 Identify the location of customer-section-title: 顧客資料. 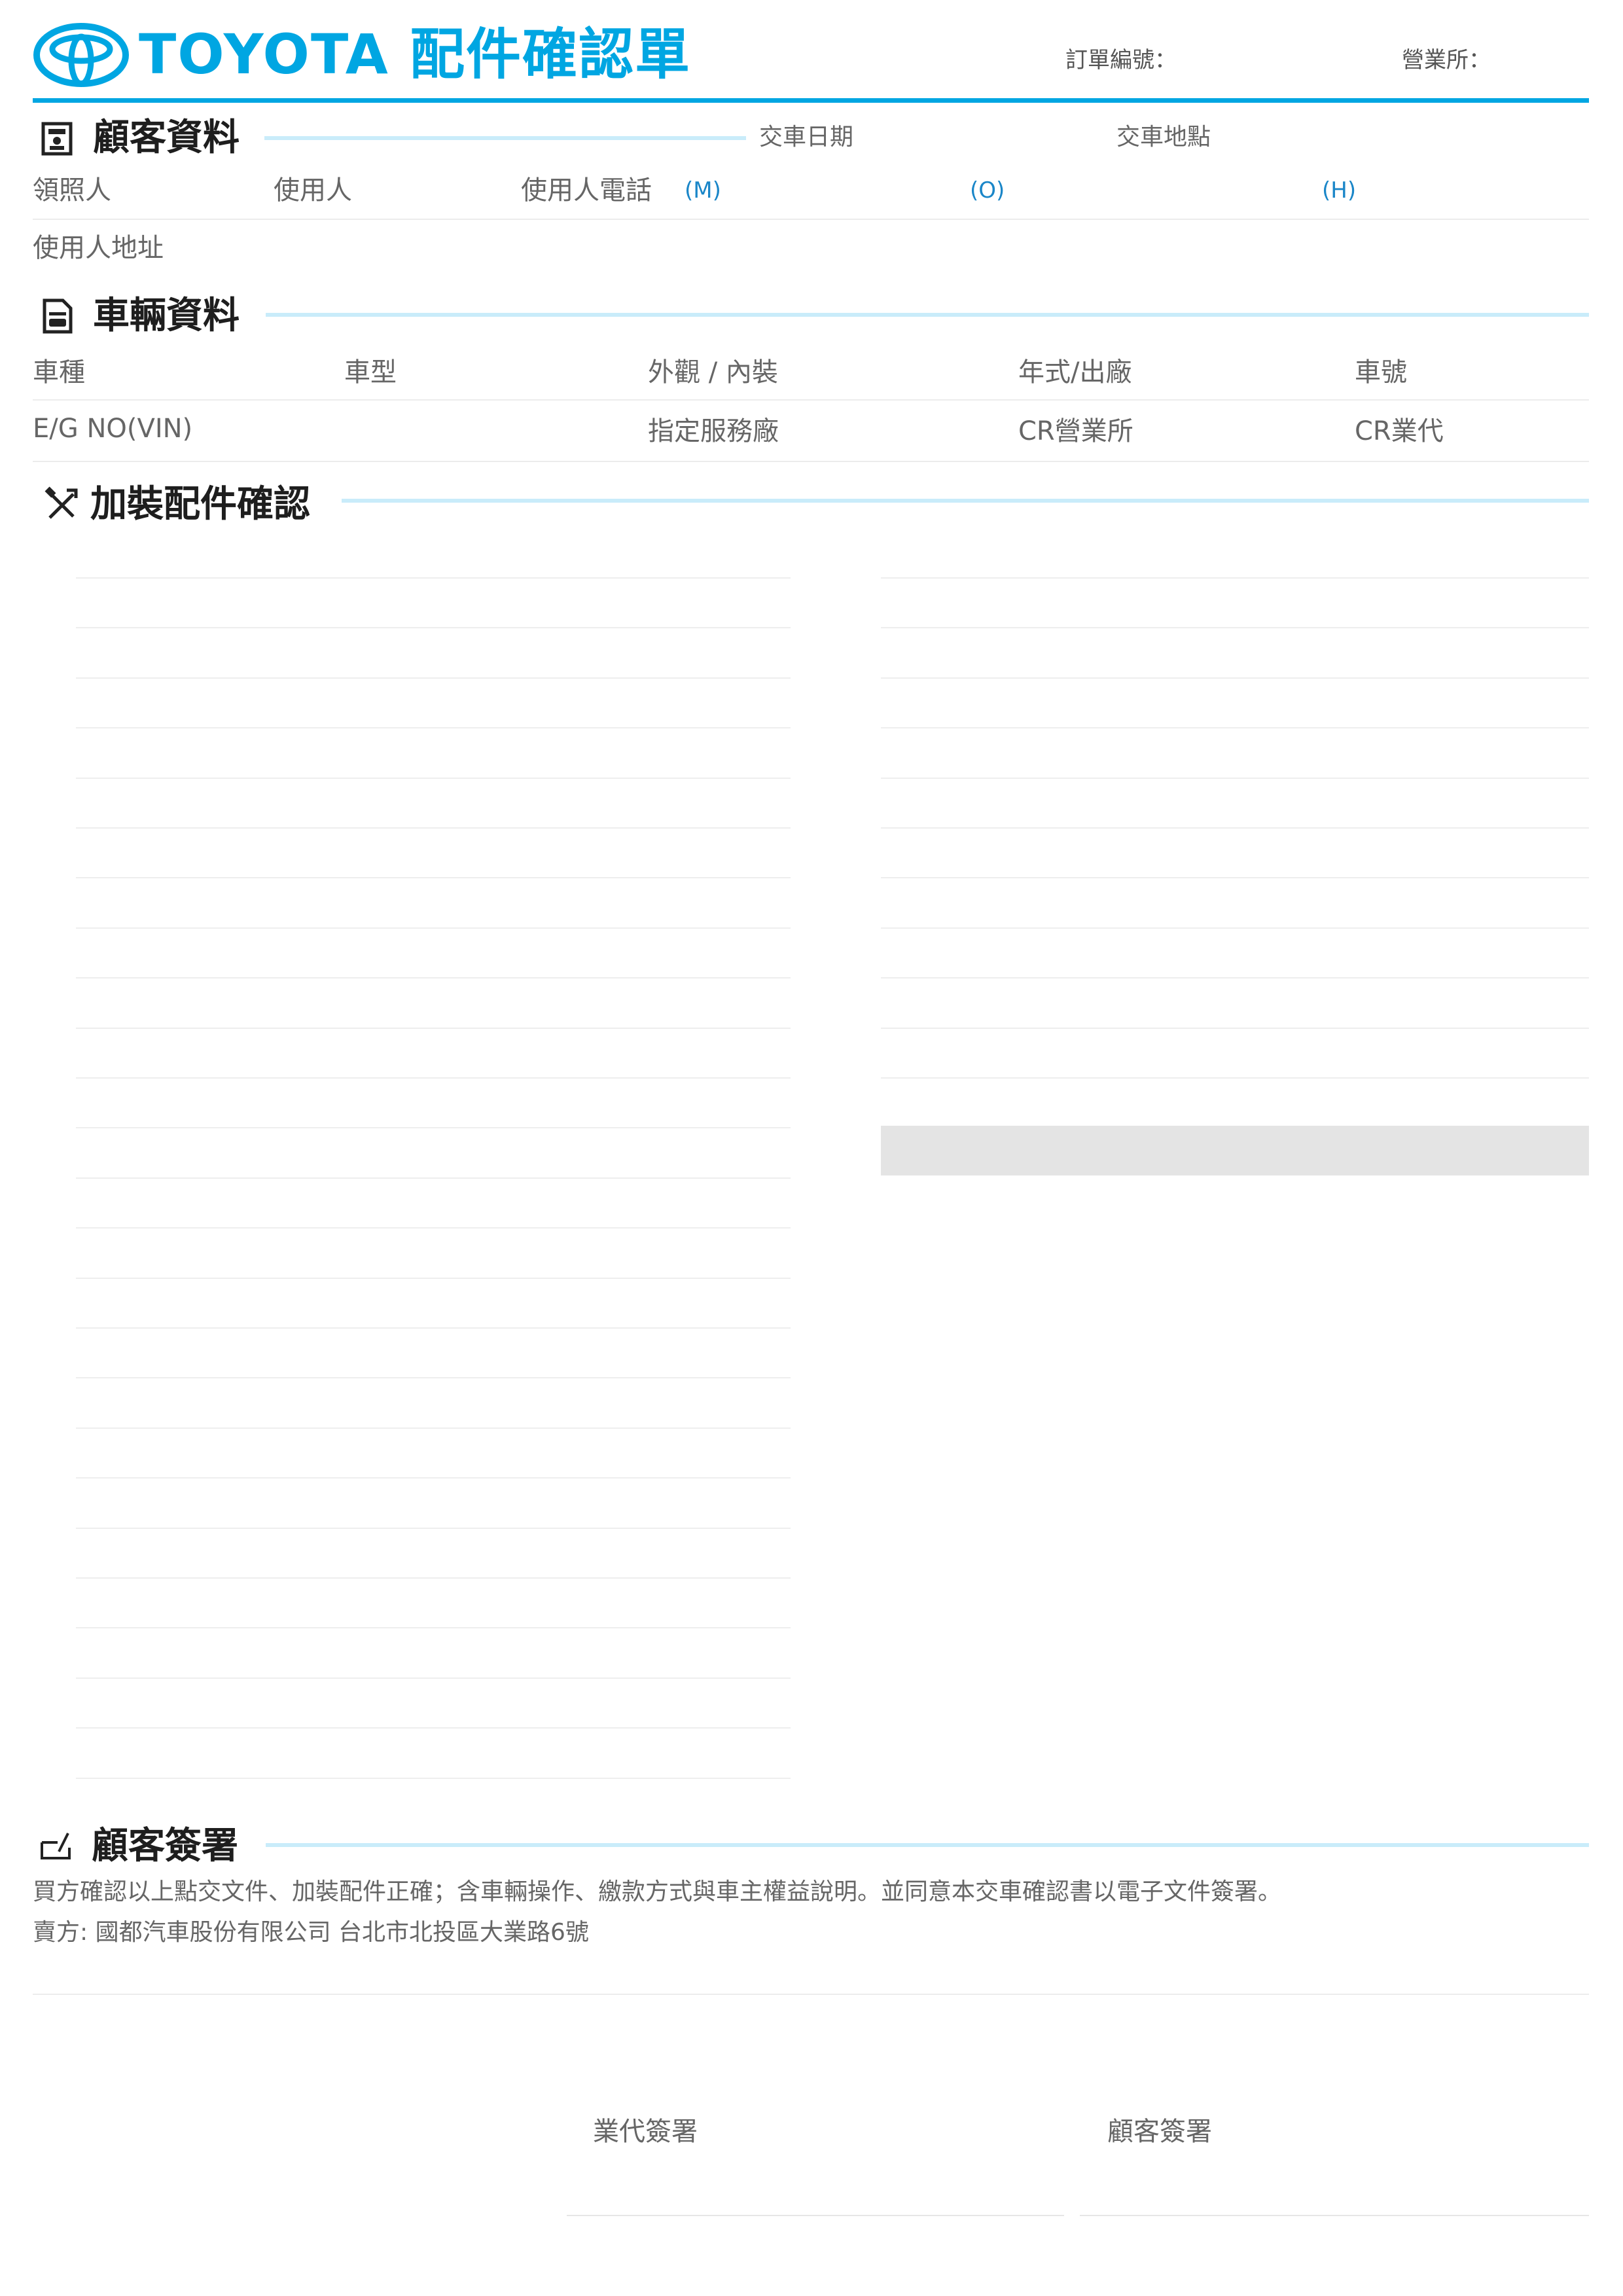
(166, 138).